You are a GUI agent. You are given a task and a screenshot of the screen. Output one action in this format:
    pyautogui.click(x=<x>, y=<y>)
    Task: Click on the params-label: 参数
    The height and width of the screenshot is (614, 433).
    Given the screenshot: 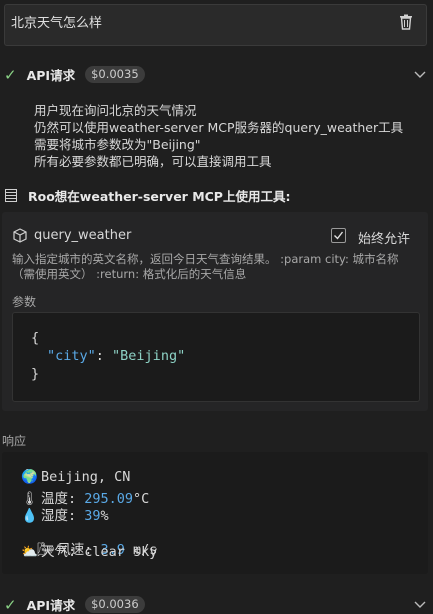 What is the action you would take?
    pyautogui.click(x=24, y=302)
    